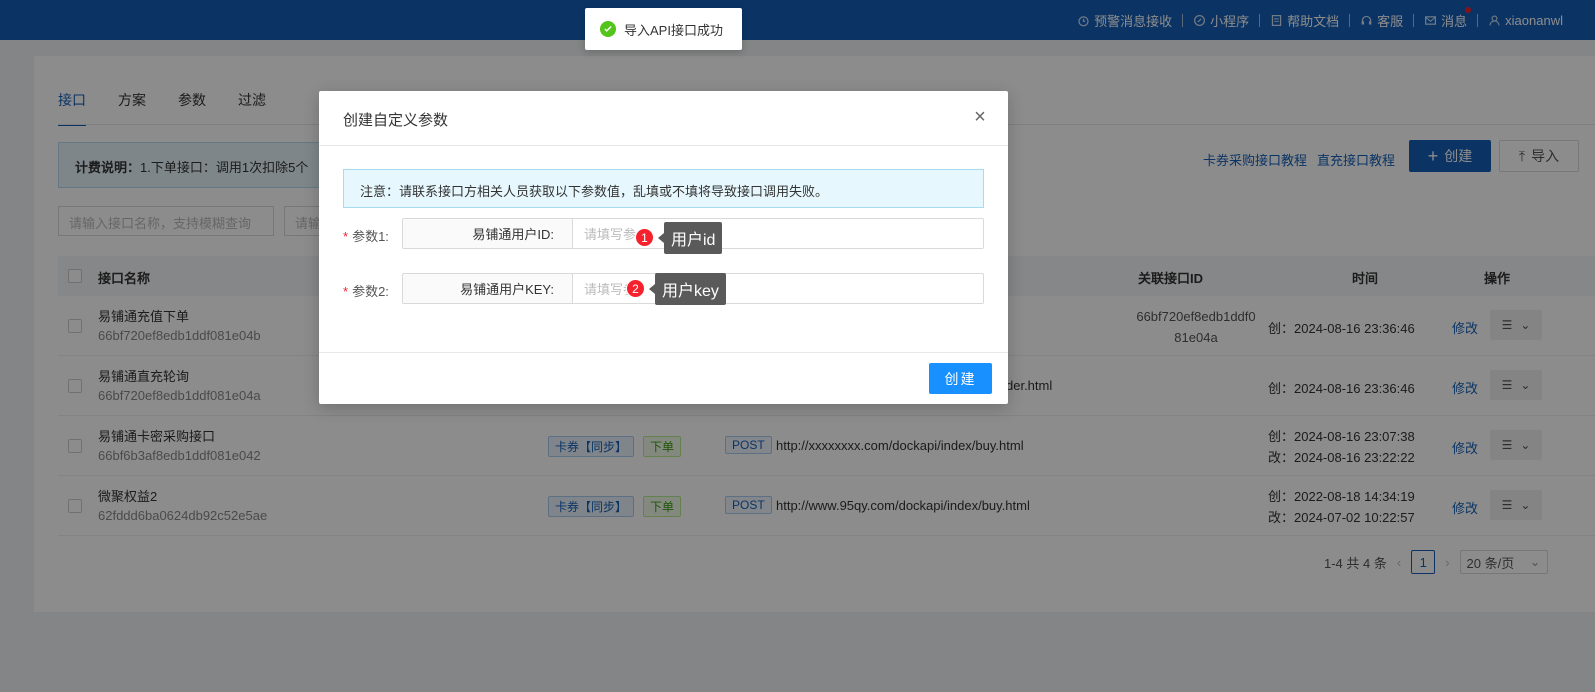 This screenshot has width=1595, height=692. I want to click on success-toast: 导入API接口成功, so click(663, 29).